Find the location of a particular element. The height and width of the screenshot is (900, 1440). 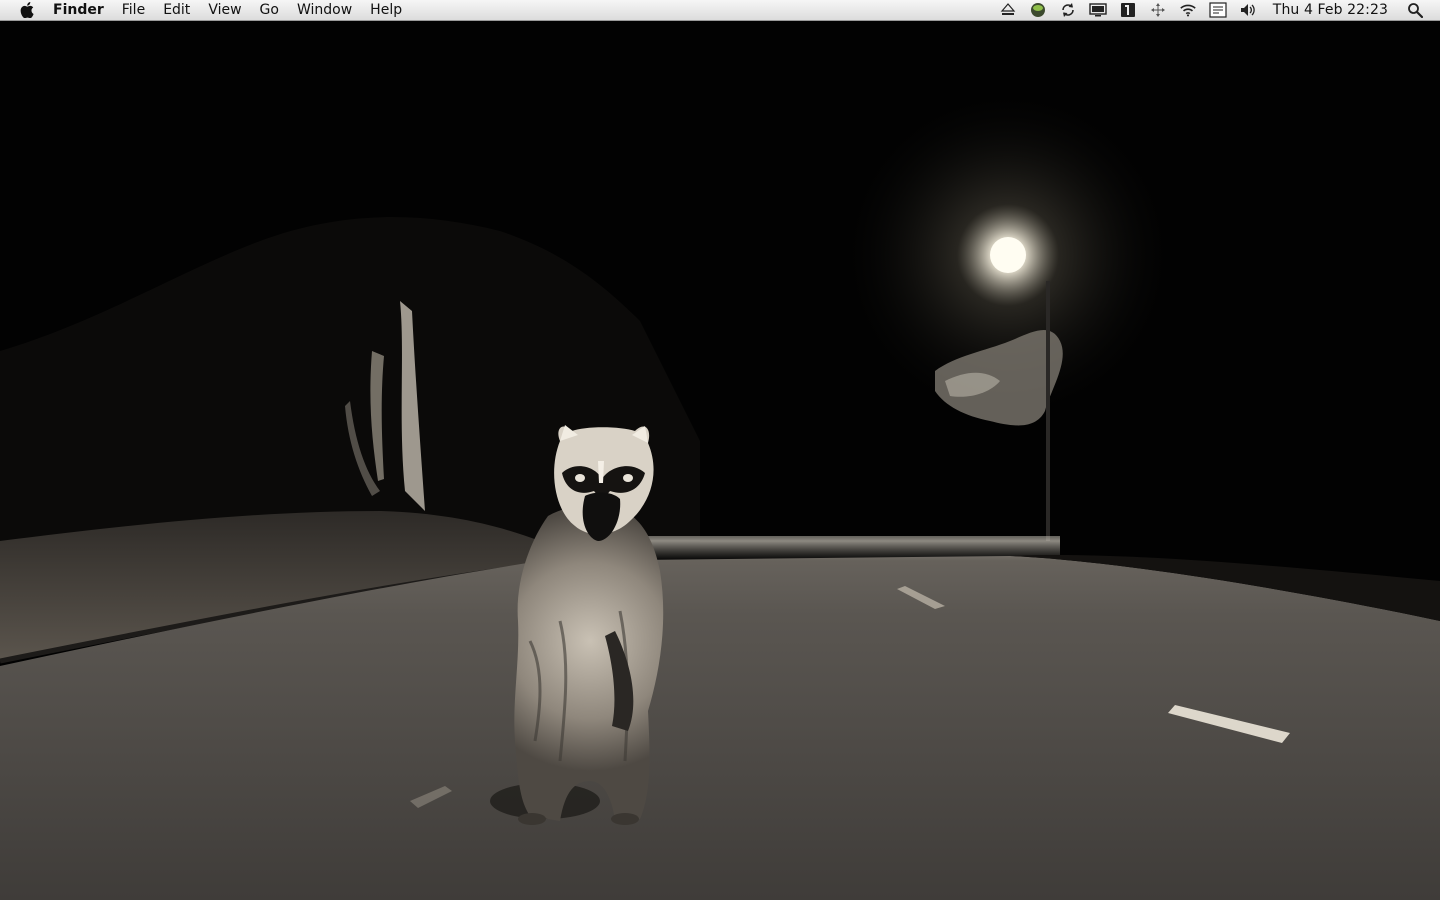

sync-icon is located at coordinates (1068, 10).